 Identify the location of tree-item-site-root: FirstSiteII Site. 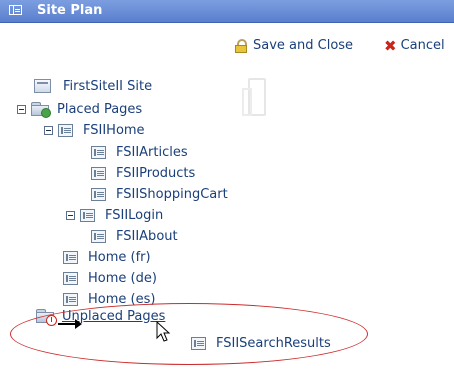
(93, 86).